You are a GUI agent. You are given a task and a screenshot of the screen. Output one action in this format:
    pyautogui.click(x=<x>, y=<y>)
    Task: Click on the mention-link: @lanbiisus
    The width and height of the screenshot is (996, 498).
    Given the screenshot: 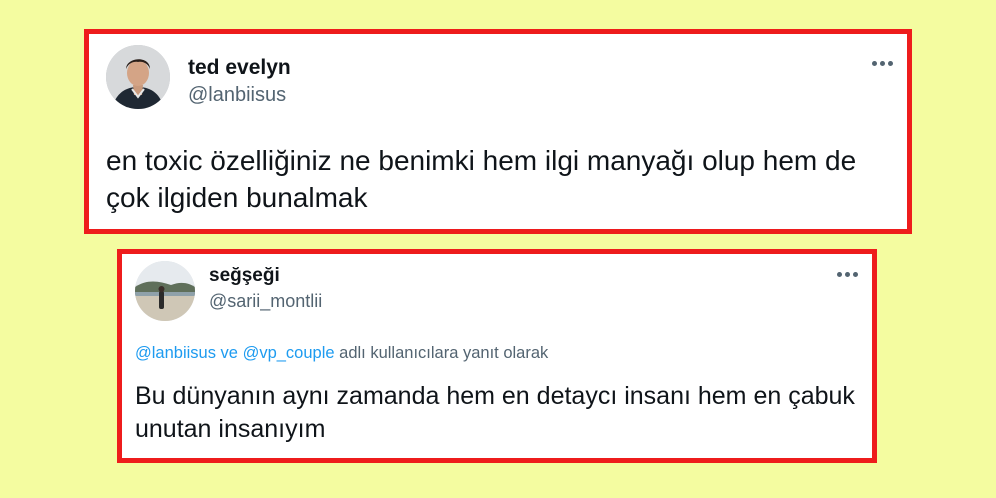 What is the action you would take?
    pyautogui.click(x=175, y=353)
    